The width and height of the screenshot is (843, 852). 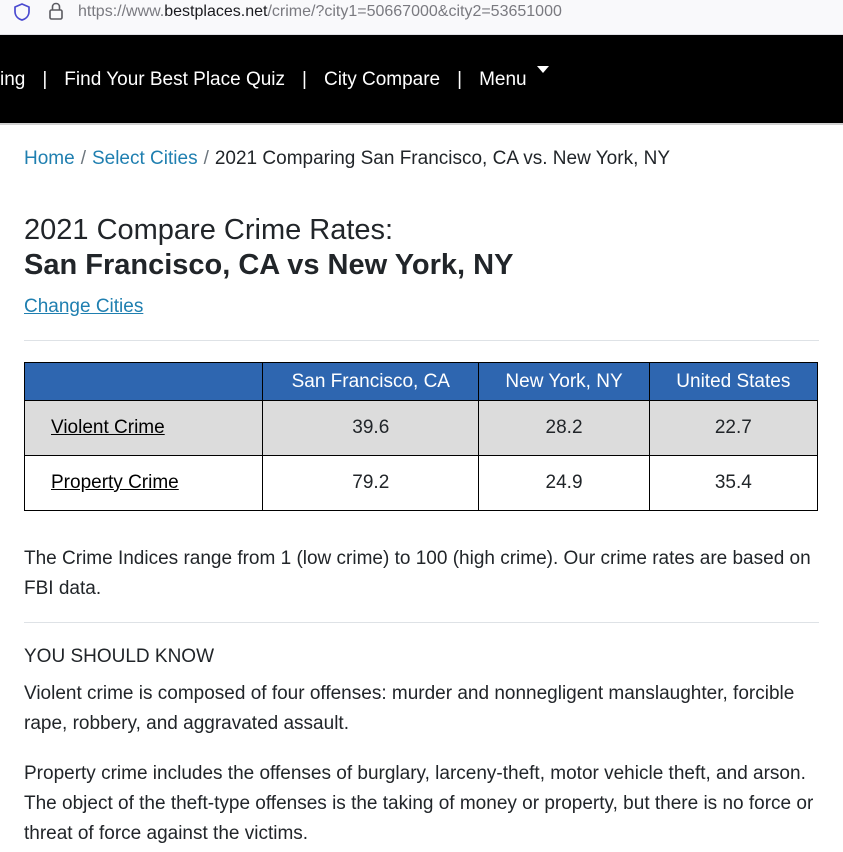 I want to click on nav-item-city-compare: City Compare, so click(x=382, y=80).